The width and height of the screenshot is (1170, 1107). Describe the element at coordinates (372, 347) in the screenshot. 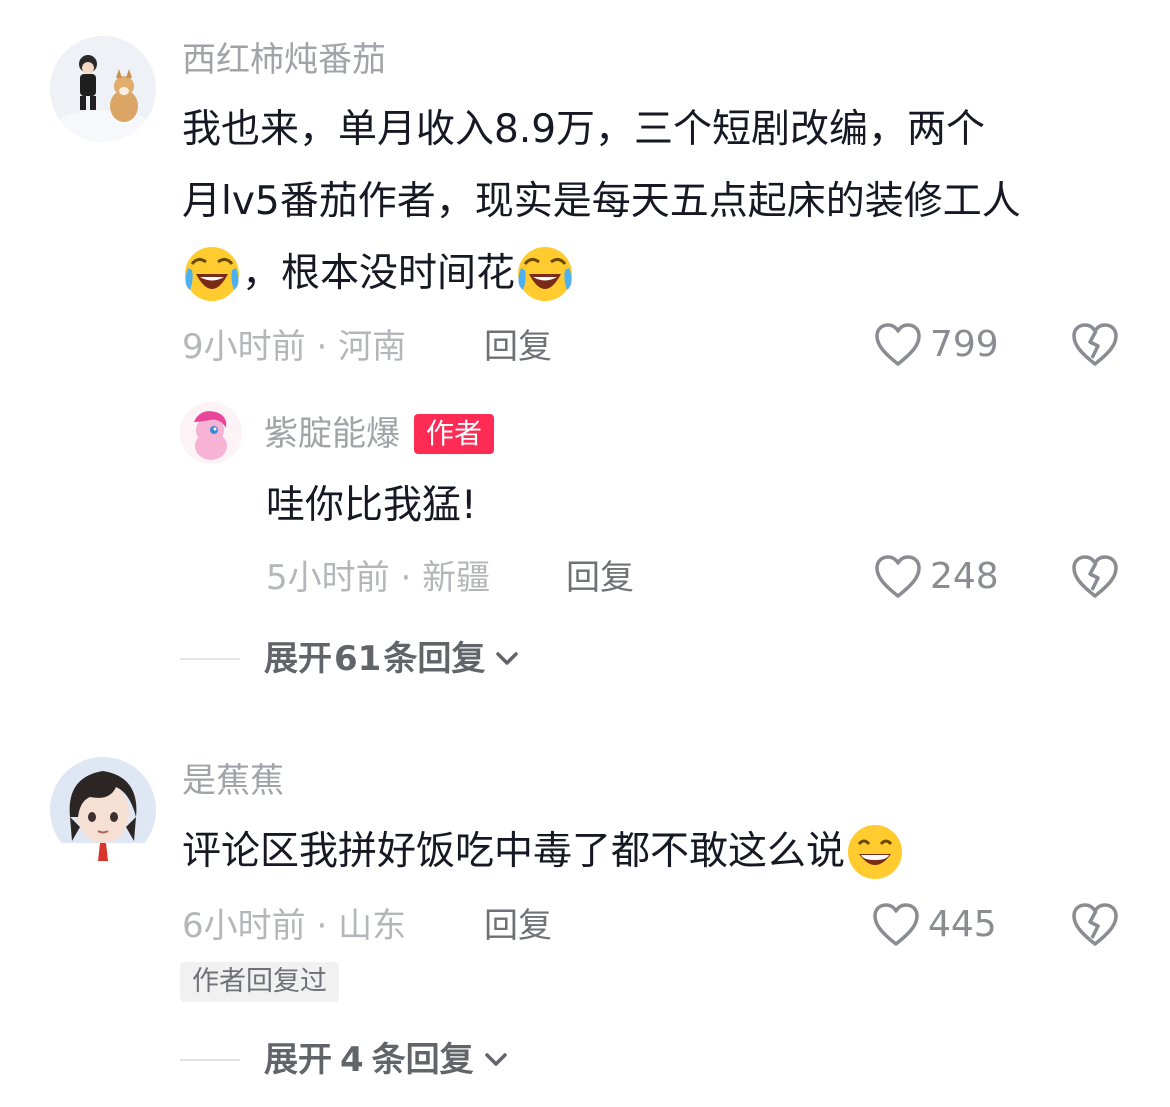

I see `comment-location: 河南` at that location.